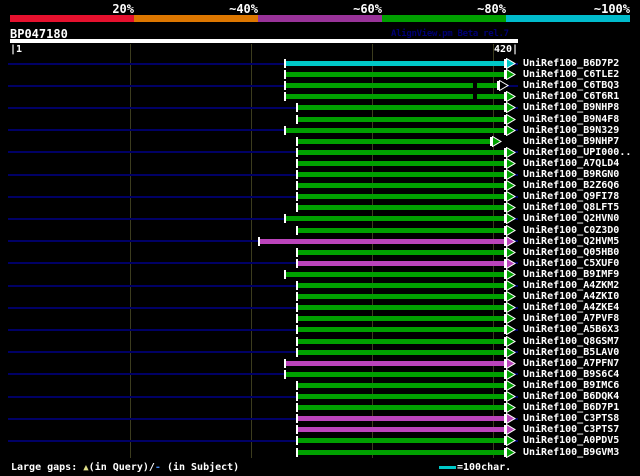 Image resolution: width=640 pixels, height=476 pixels. I want to click on alignment-row: UniRef100_C3PTS8, so click(320, 419).